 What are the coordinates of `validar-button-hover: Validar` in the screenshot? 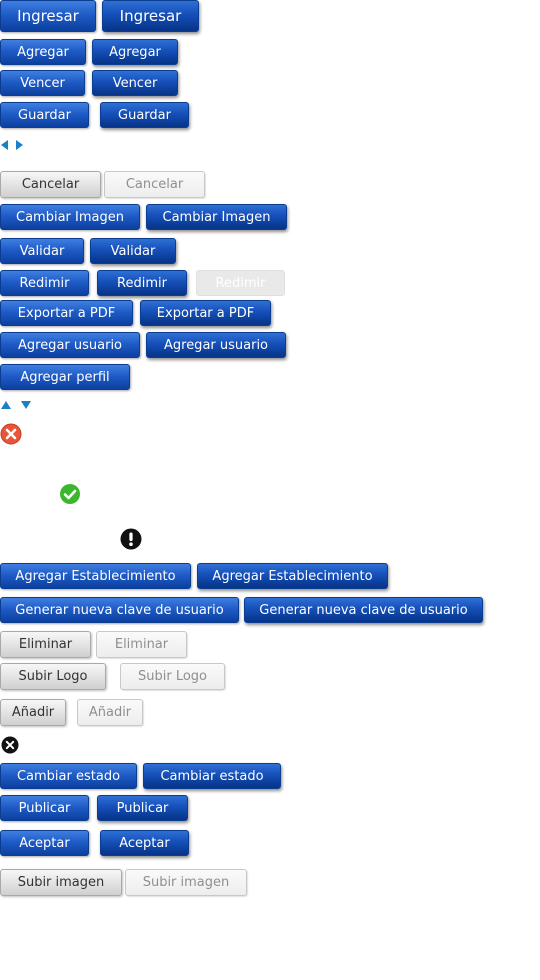 It's located at (133, 251).